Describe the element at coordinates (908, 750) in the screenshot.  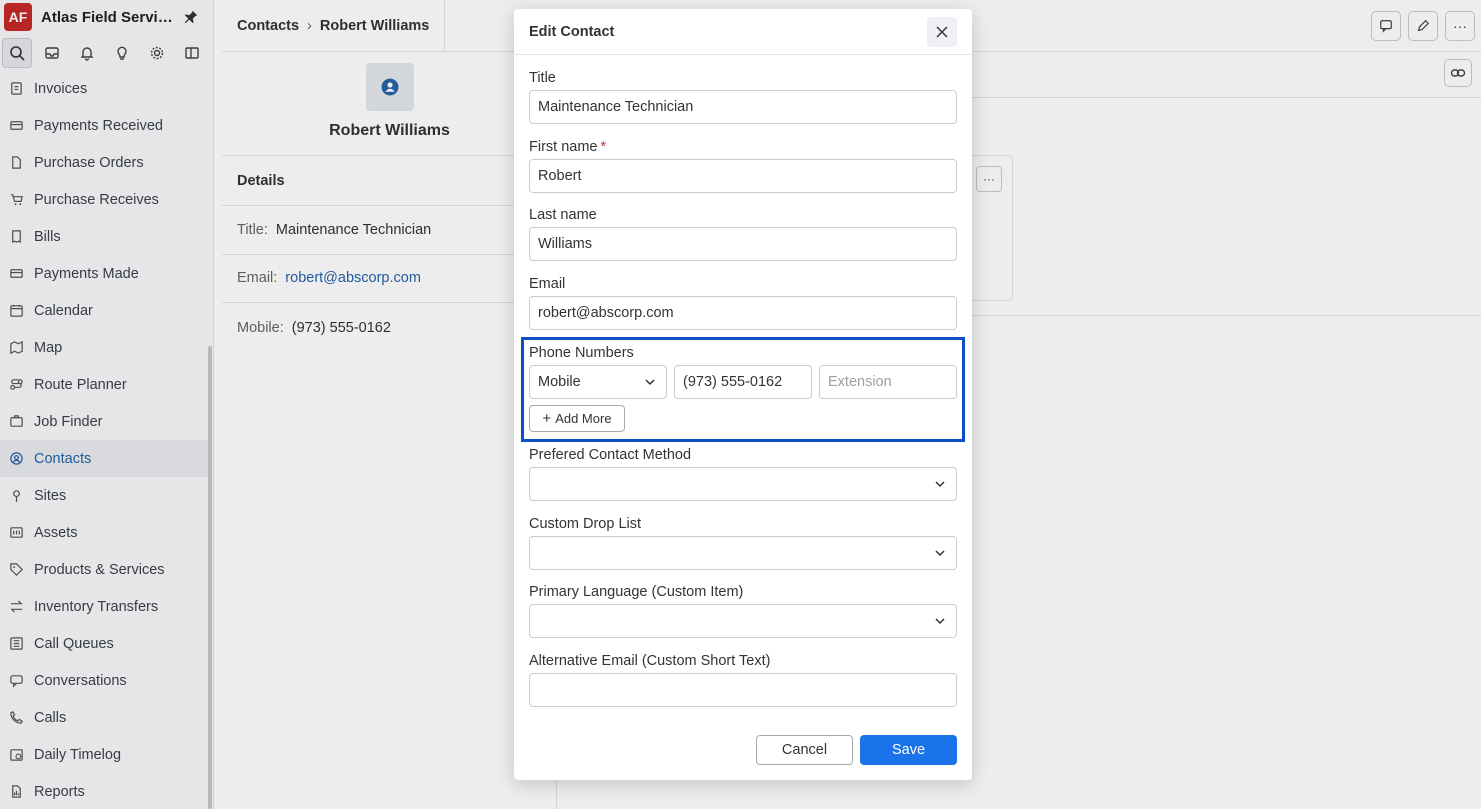
I see `save-button: Save` at that location.